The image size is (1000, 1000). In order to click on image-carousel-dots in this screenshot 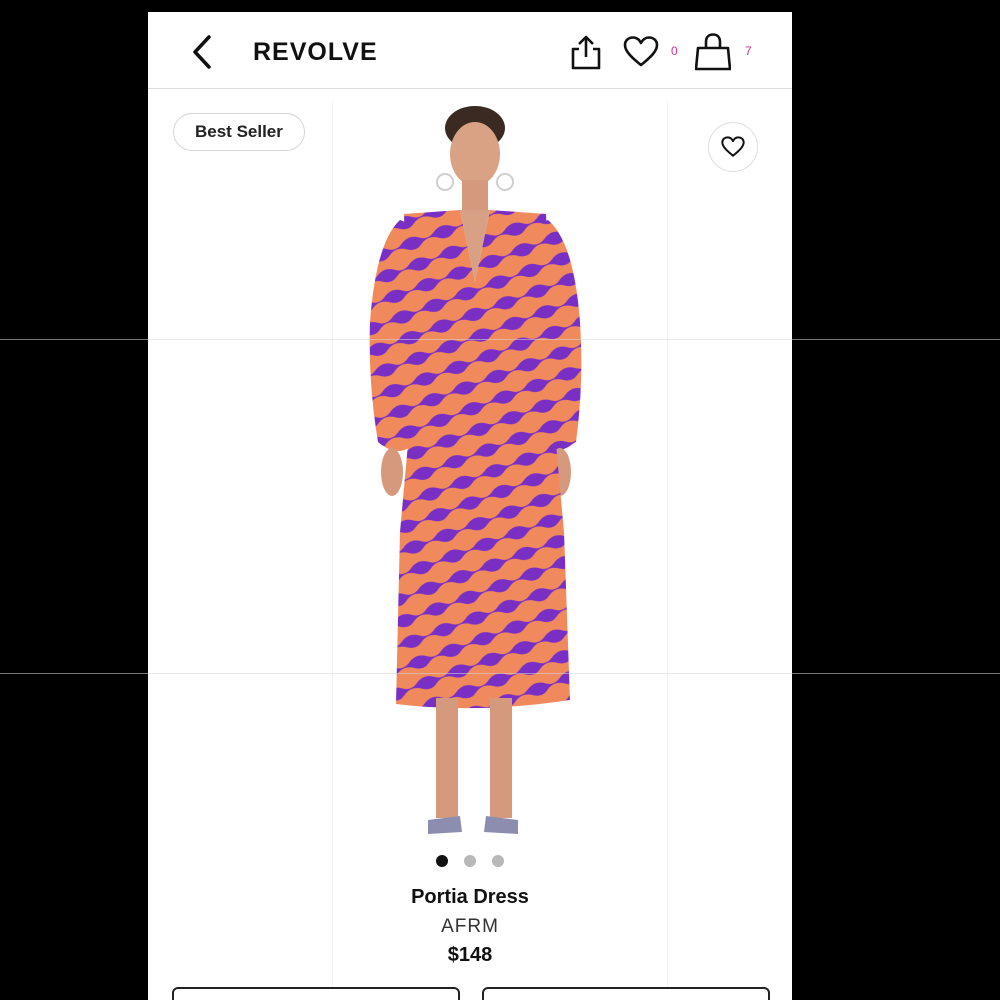, I will do `click(470, 862)`.